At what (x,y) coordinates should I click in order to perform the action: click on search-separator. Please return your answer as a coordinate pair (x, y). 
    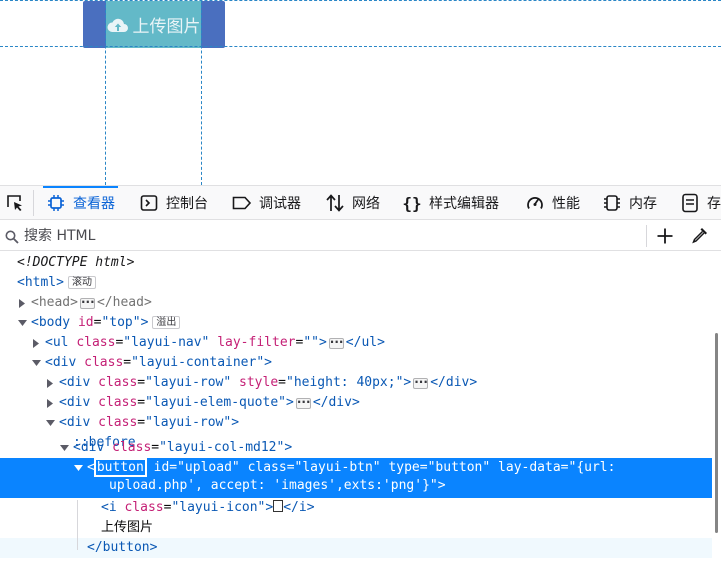
    Looking at the image, I should click on (646, 236).